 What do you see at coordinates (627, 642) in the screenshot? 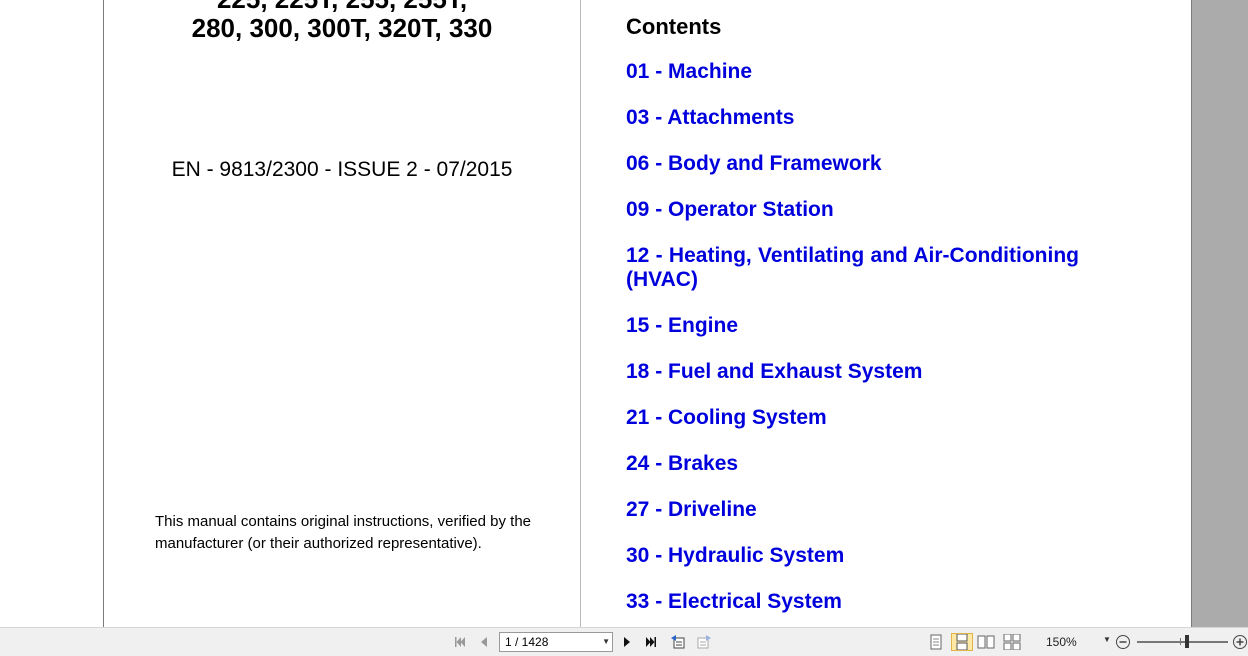
I see `next-page-icon` at bounding box center [627, 642].